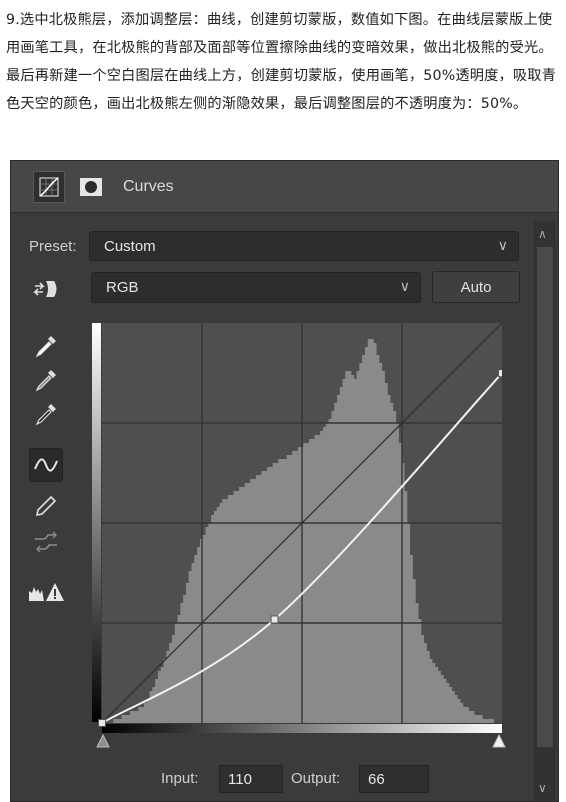 This screenshot has height=802, width=566. Describe the element at coordinates (46, 380) in the screenshot. I see `sample-gray-point-eyedropper-icon` at that location.